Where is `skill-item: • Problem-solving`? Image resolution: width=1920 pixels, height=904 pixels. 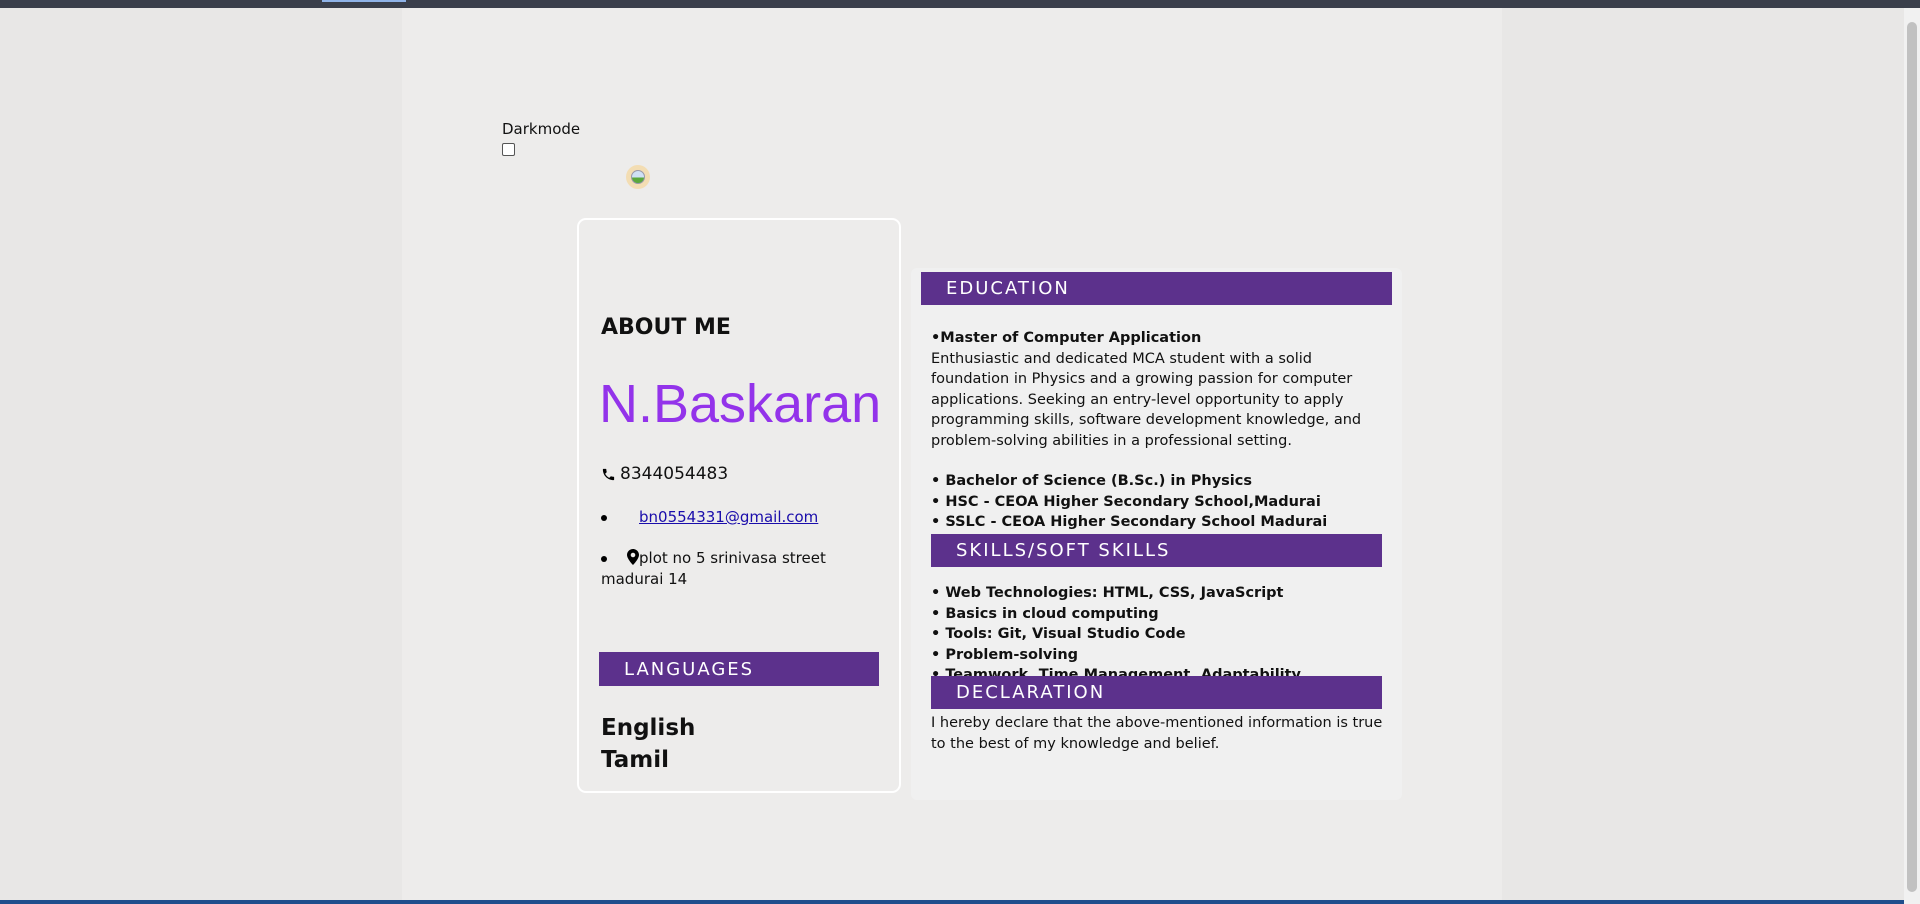
skill-item: • Problem-solving is located at coordinates (1005, 654).